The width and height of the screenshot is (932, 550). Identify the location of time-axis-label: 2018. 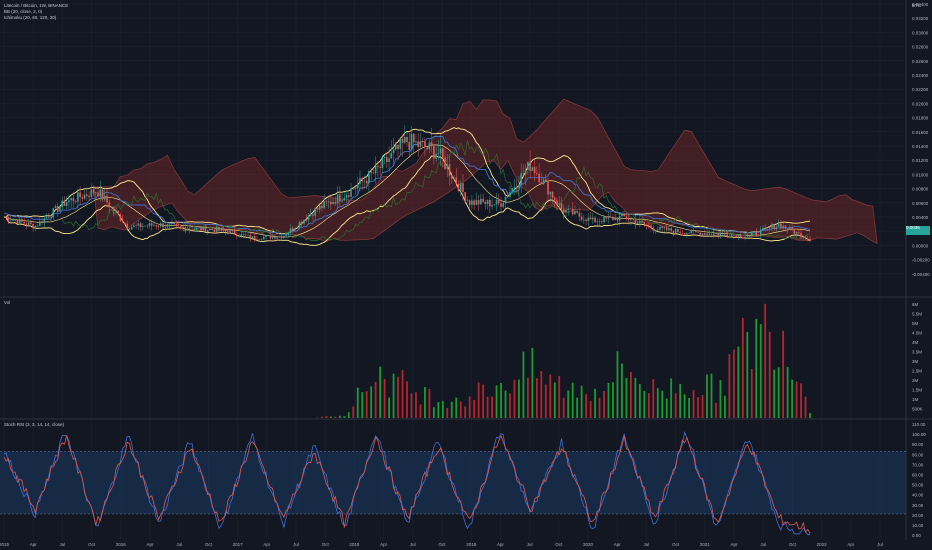
(354, 544).